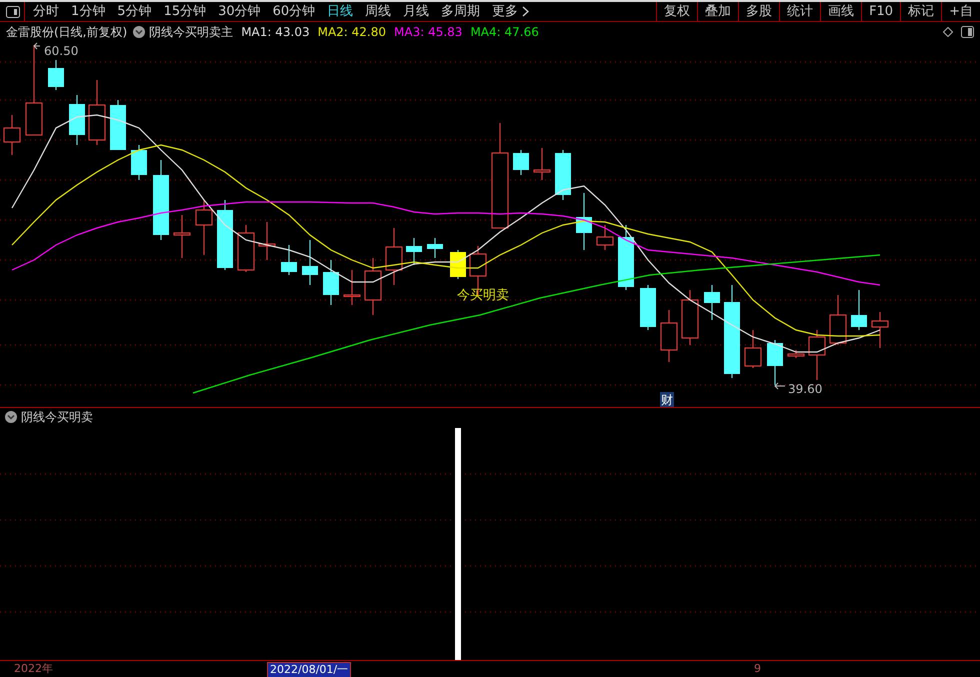  Describe the element at coordinates (880, 11) in the screenshot. I see `toolbar-button: F10` at that location.